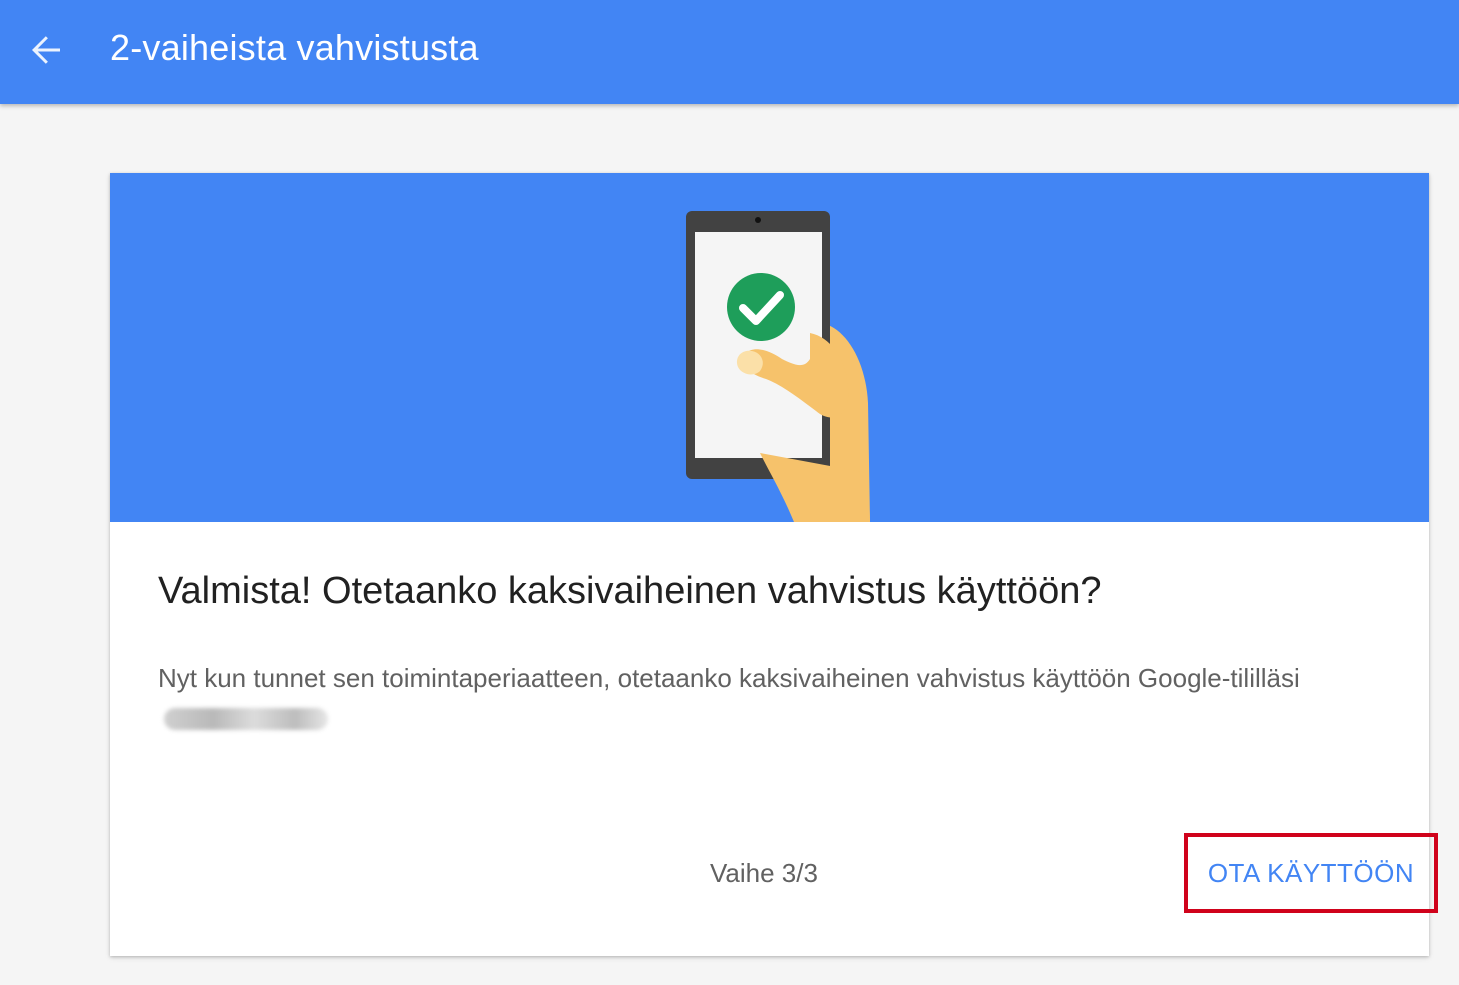  What do you see at coordinates (764, 873) in the screenshot?
I see `step-indicator: Vaihe 3/3` at bounding box center [764, 873].